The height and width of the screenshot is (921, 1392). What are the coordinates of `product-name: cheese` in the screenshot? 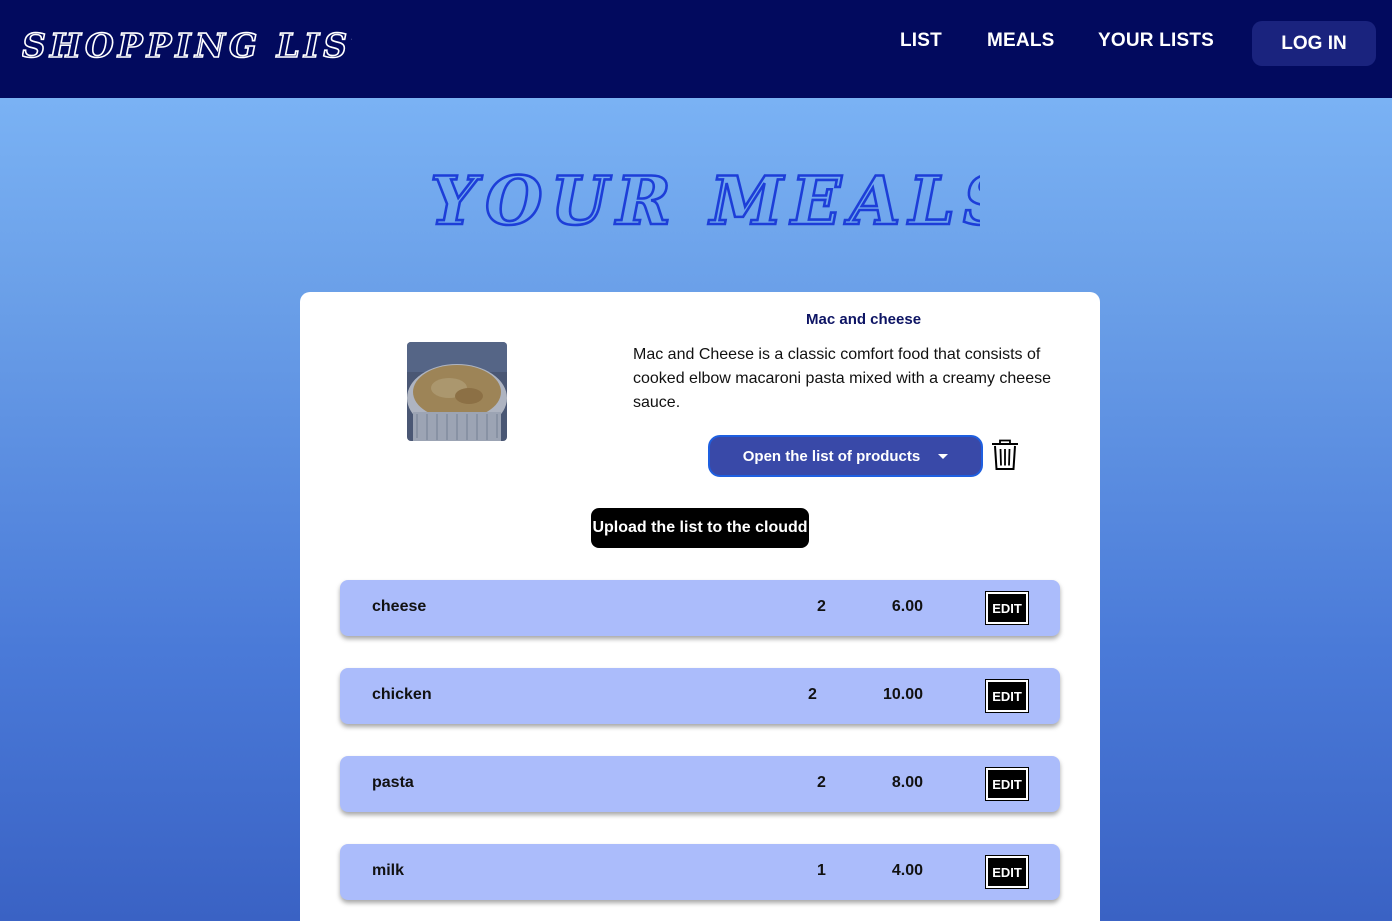 It's located at (399, 606).